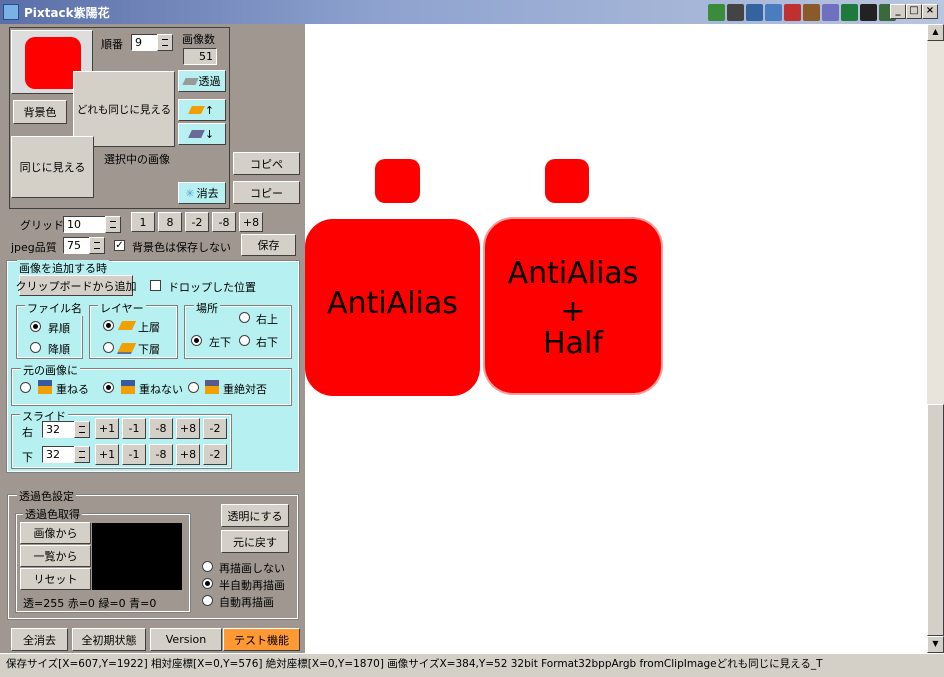 The width and height of the screenshot is (944, 677). I want to click on grid-minus8-button: -8, so click(224, 222).